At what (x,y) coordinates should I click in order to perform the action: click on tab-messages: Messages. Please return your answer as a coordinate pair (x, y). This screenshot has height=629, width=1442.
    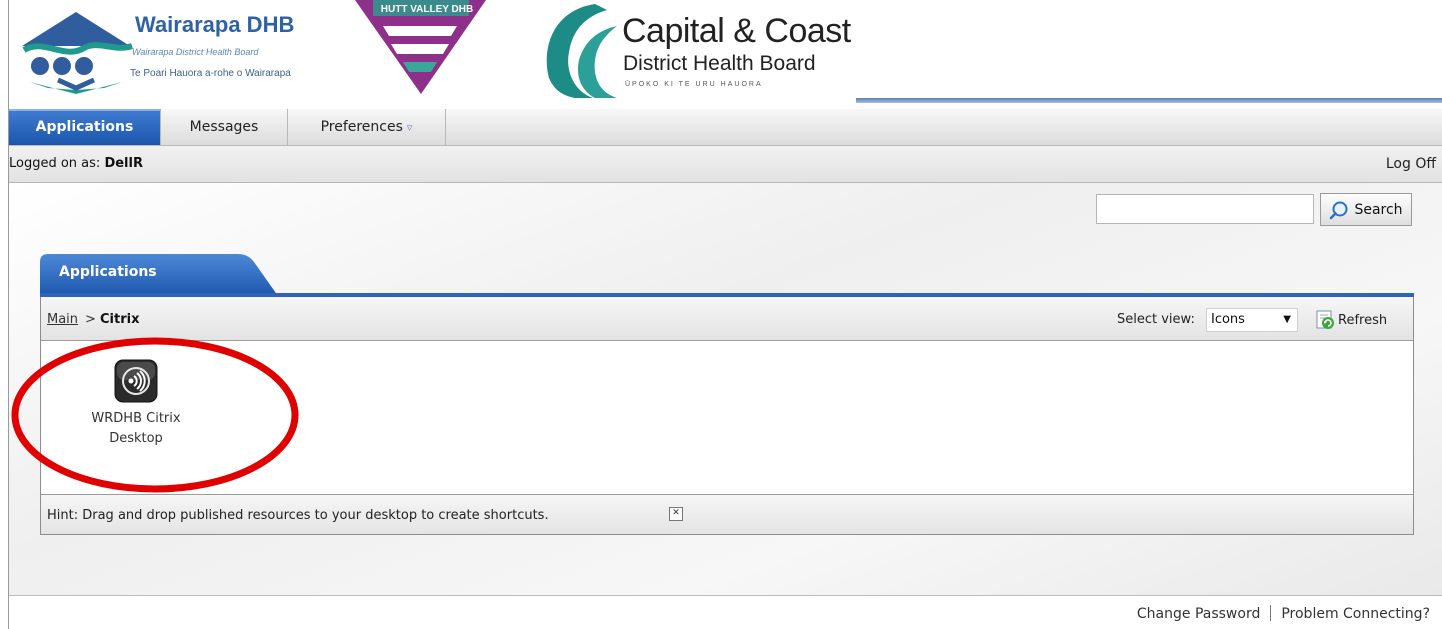
    Looking at the image, I should click on (224, 127).